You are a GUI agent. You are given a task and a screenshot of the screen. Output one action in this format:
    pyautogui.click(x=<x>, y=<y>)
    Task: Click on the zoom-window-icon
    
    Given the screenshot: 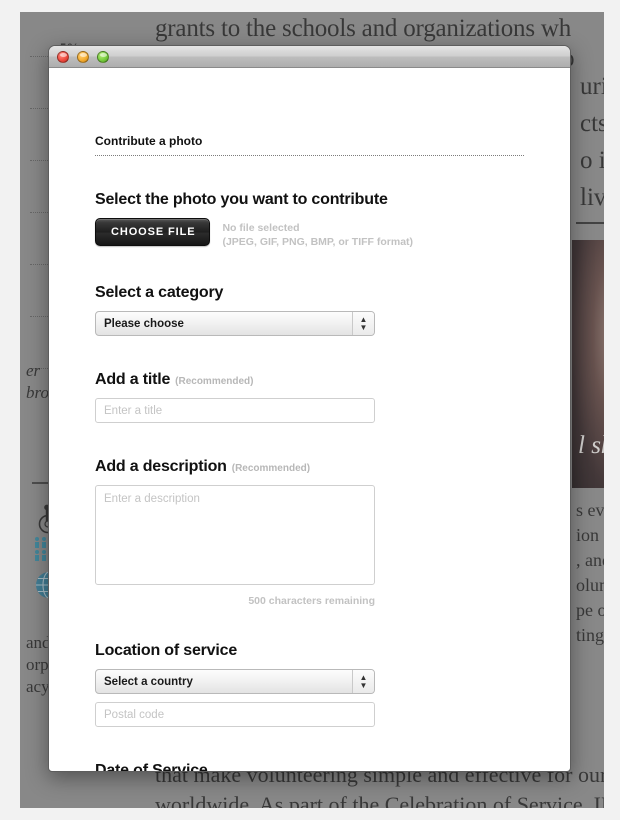 What is the action you would take?
    pyautogui.click(x=103, y=56)
    